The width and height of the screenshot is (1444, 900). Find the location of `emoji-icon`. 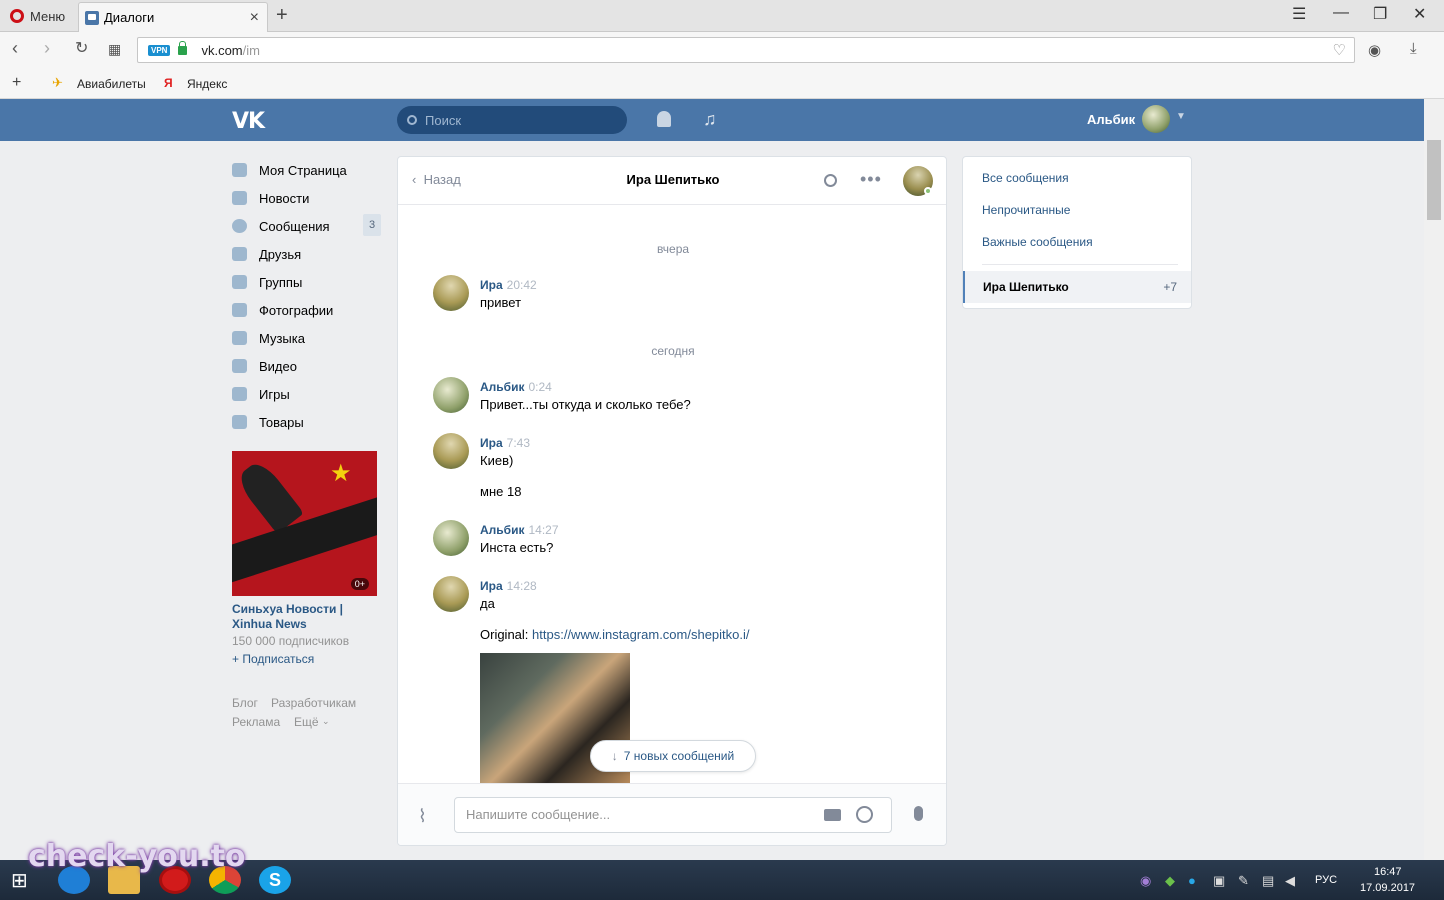

emoji-icon is located at coordinates (864, 814).